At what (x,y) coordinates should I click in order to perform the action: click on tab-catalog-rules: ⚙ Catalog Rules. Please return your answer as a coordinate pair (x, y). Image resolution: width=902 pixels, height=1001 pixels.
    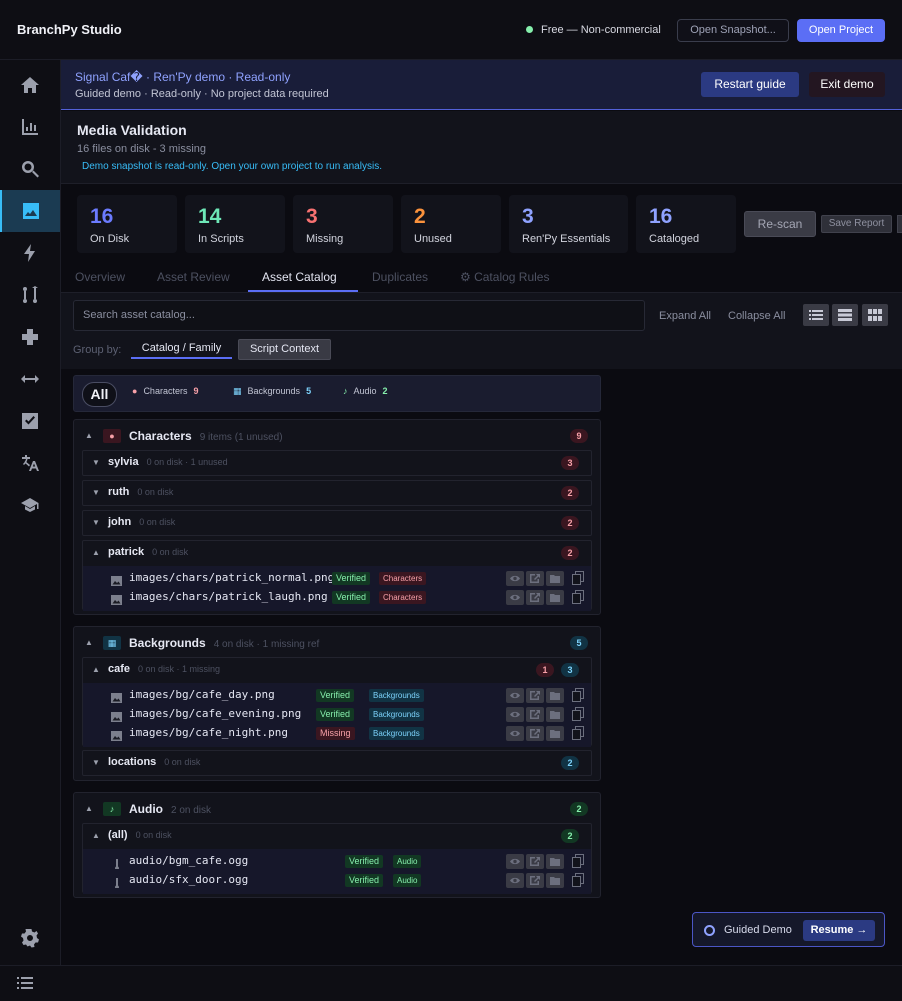
    Looking at the image, I should click on (504, 277).